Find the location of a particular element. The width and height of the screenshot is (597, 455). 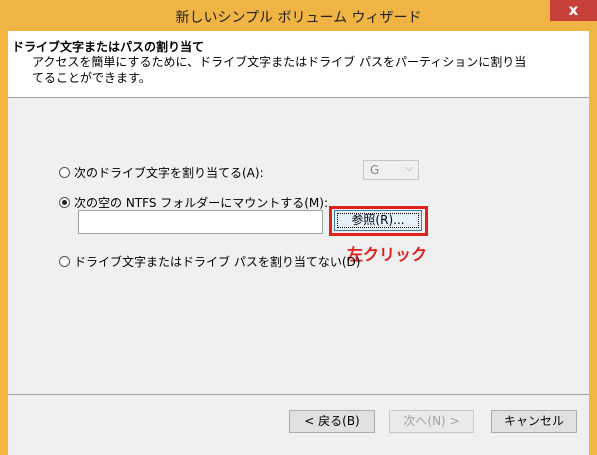

no-assign-option: ドライブ文字またはドライブ パスを割り当てない(D) is located at coordinates (209, 261).